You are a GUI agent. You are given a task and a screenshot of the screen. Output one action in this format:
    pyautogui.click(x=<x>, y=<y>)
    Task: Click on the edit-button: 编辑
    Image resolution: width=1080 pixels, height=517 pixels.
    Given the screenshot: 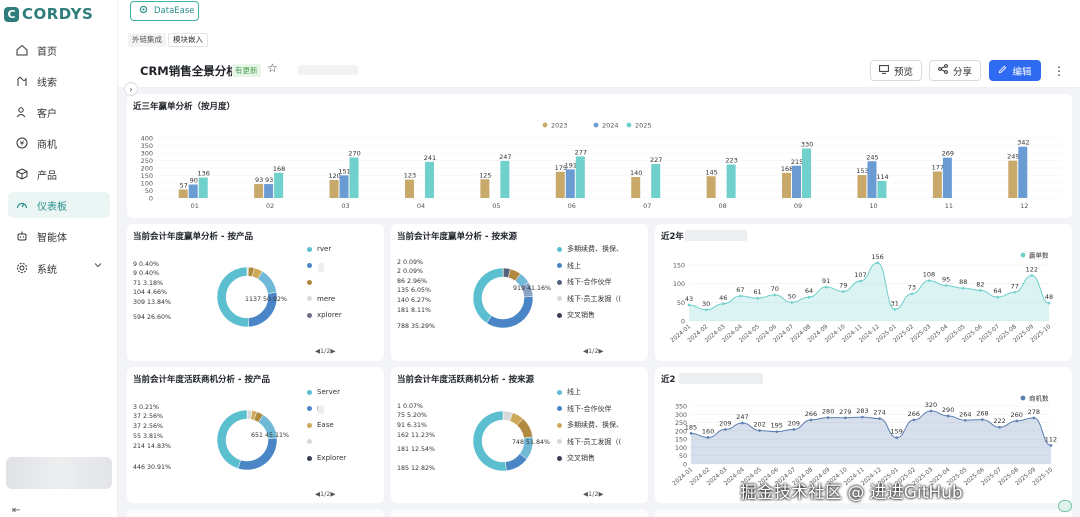 What is the action you would take?
    pyautogui.click(x=1015, y=70)
    